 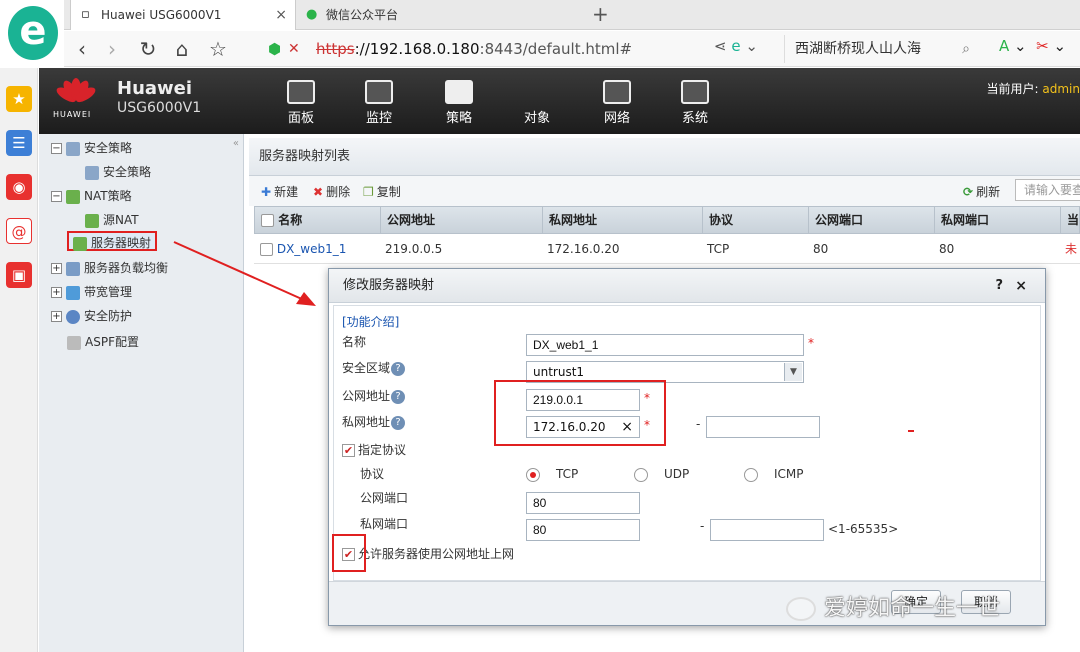 What do you see at coordinates (552, 474) in the screenshot?
I see `radio-tcp: TCP` at bounding box center [552, 474].